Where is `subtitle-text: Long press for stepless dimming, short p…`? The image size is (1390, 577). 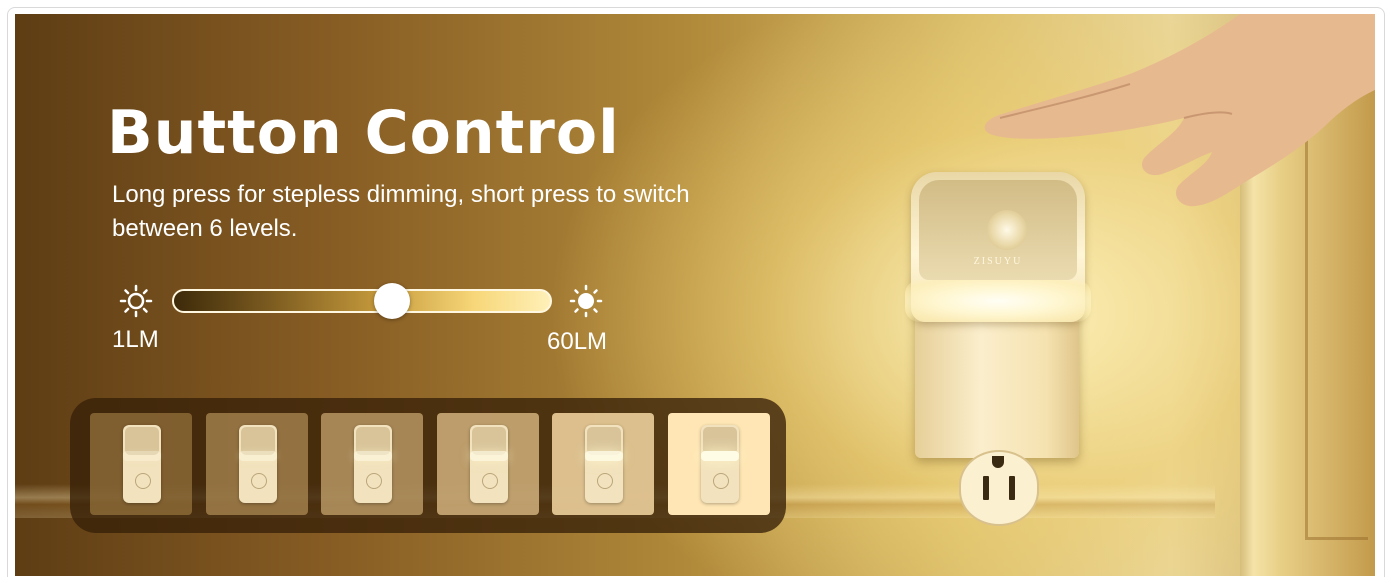
subtitle-text: Long press for stepless dimming, short p… is located at coordinates (401, 211).